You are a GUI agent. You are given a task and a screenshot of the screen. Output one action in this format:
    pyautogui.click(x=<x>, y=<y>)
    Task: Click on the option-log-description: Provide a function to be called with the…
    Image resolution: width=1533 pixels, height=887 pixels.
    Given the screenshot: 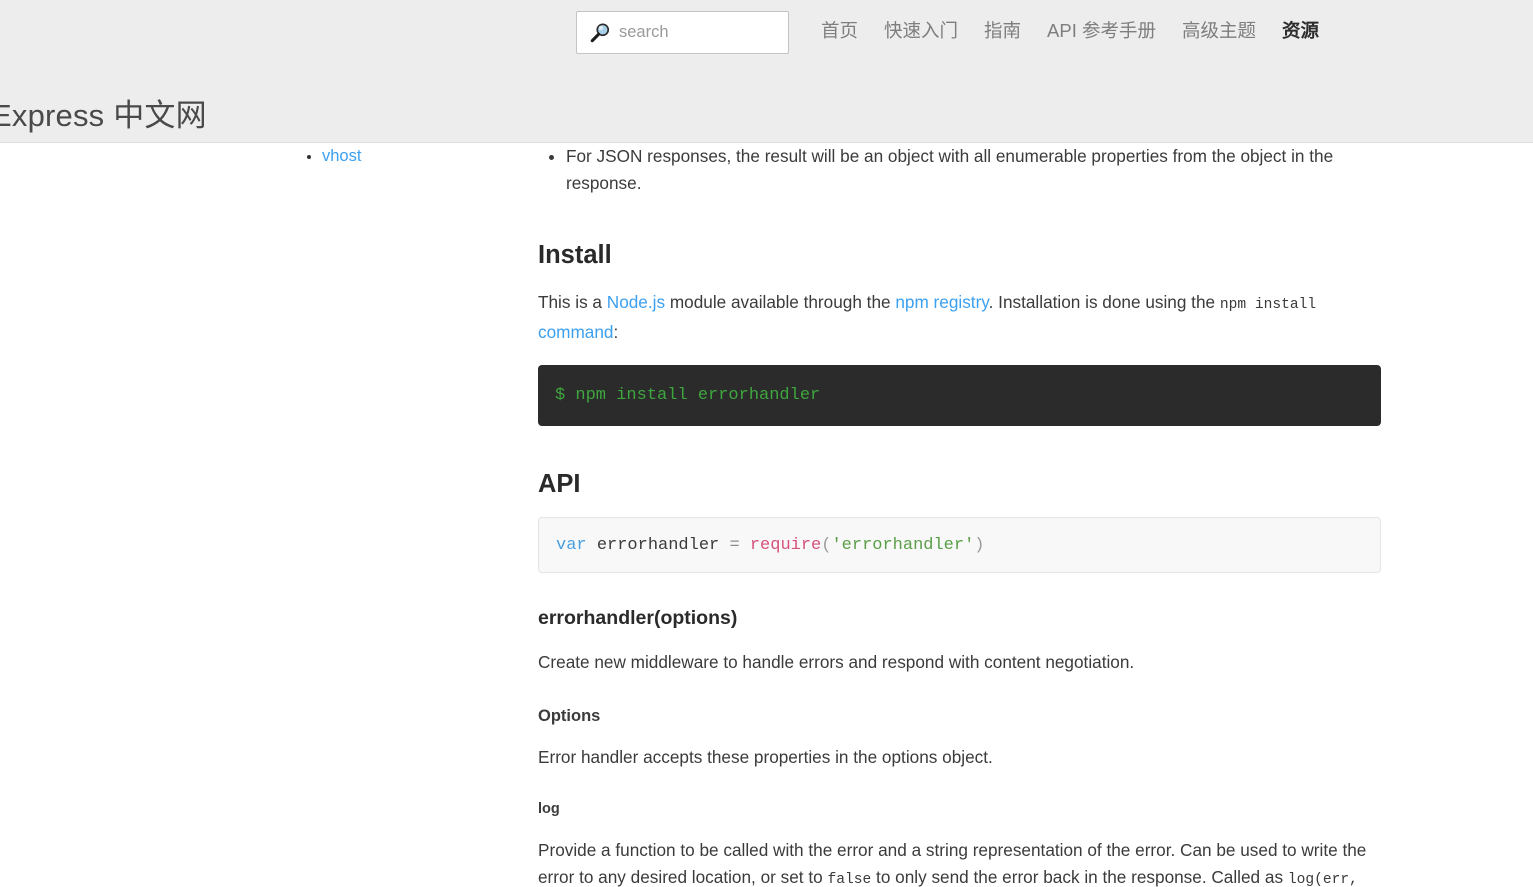 What is the action you would take?
    pyautogui.click(x=959, y=862)
    